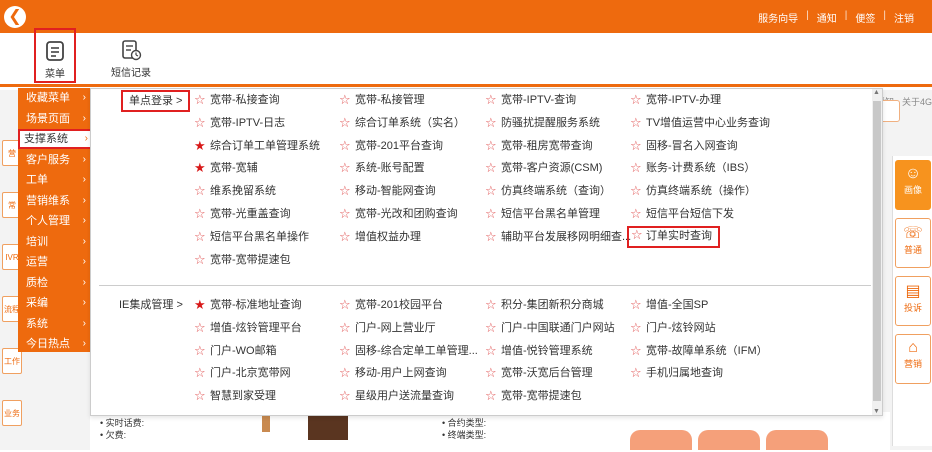 This screenshot has height=452, width=932. What do you see at coordinates (539, 146) in the screenshot?
I see `menu-link: ☆ 宽带-租房宽带查询` at bounding box center [539, 146].